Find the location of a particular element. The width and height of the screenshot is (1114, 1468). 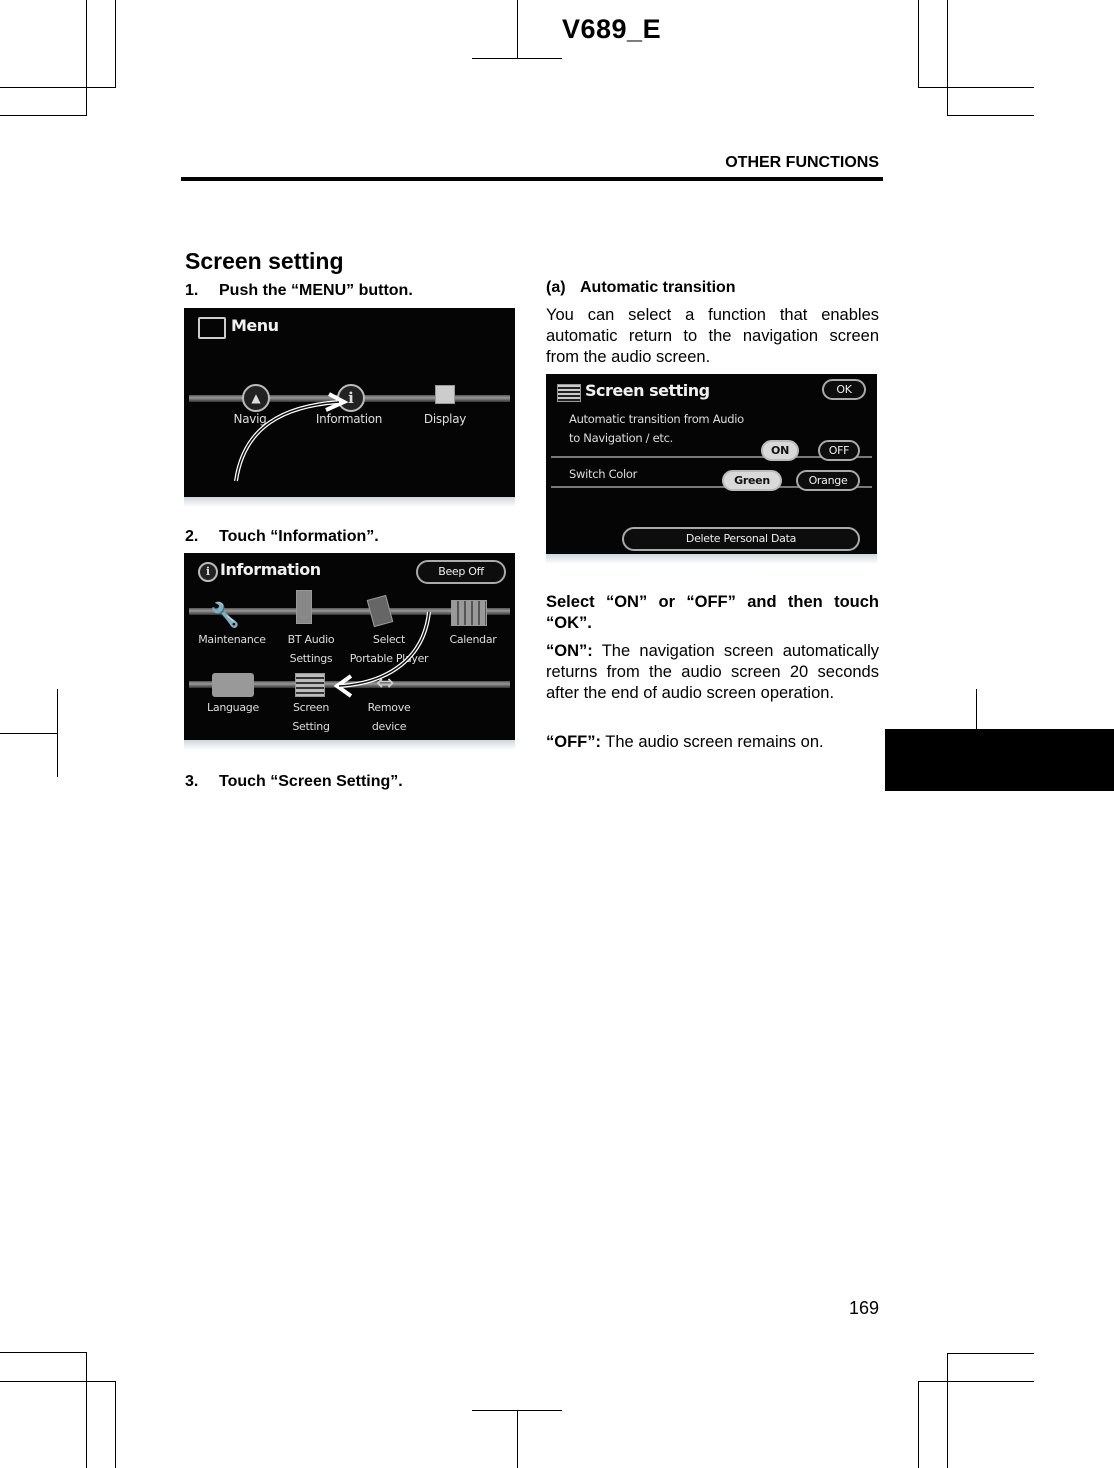

step-1: 1. Push the “MENU” button. is located at coordinates (299, 291).